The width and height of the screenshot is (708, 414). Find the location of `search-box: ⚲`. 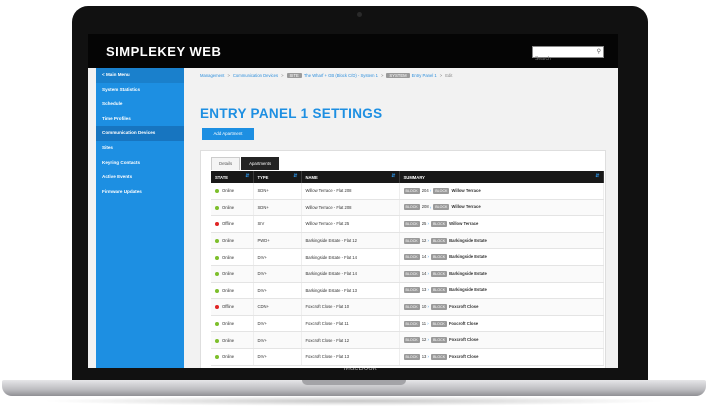

search-box: ⚲ is located at coordinates (568, 55).